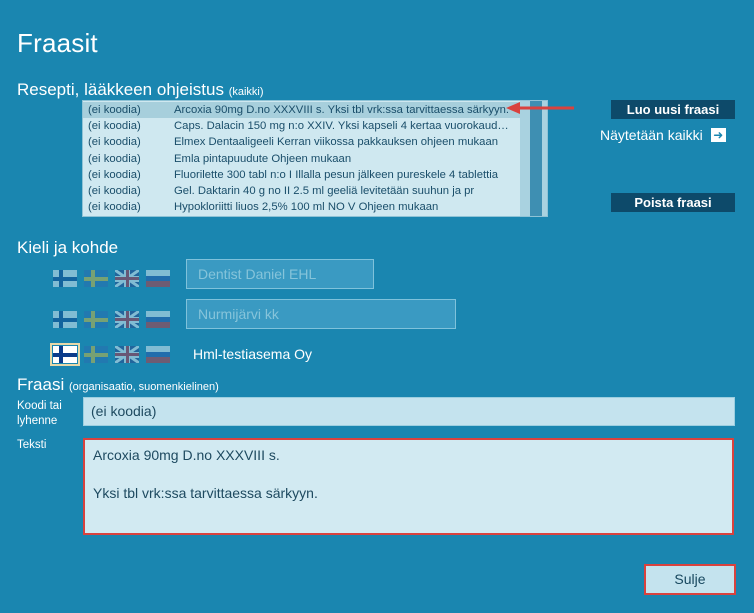 This screenshot has height=613, width=754. I want to click on dentist-target-field: Dentist Daniel EHL, so click(280, 274).